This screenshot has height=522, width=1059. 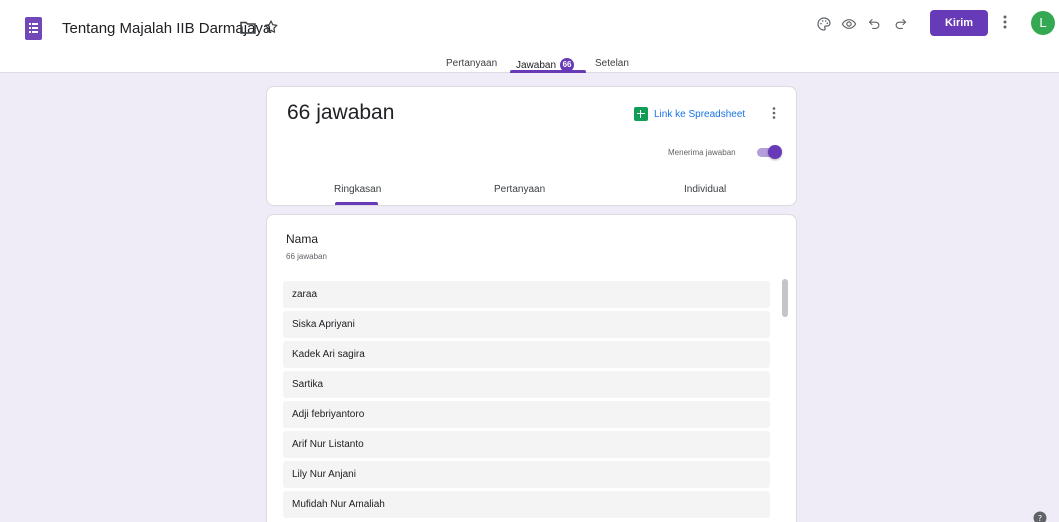 What do you see at coordinates (356, 203) in the screenshot?
I see `active-subtab-indicator` at bounding box center [356, 203].